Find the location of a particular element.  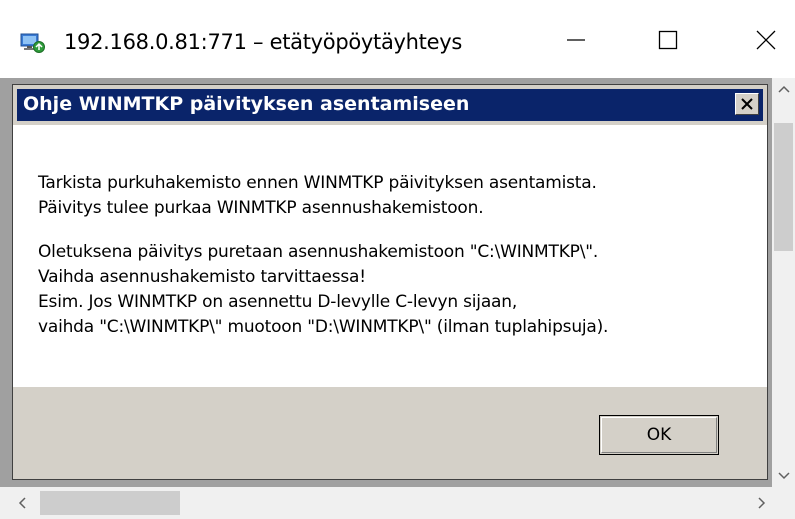

maximize-icon is located at coordinates (668, 40).